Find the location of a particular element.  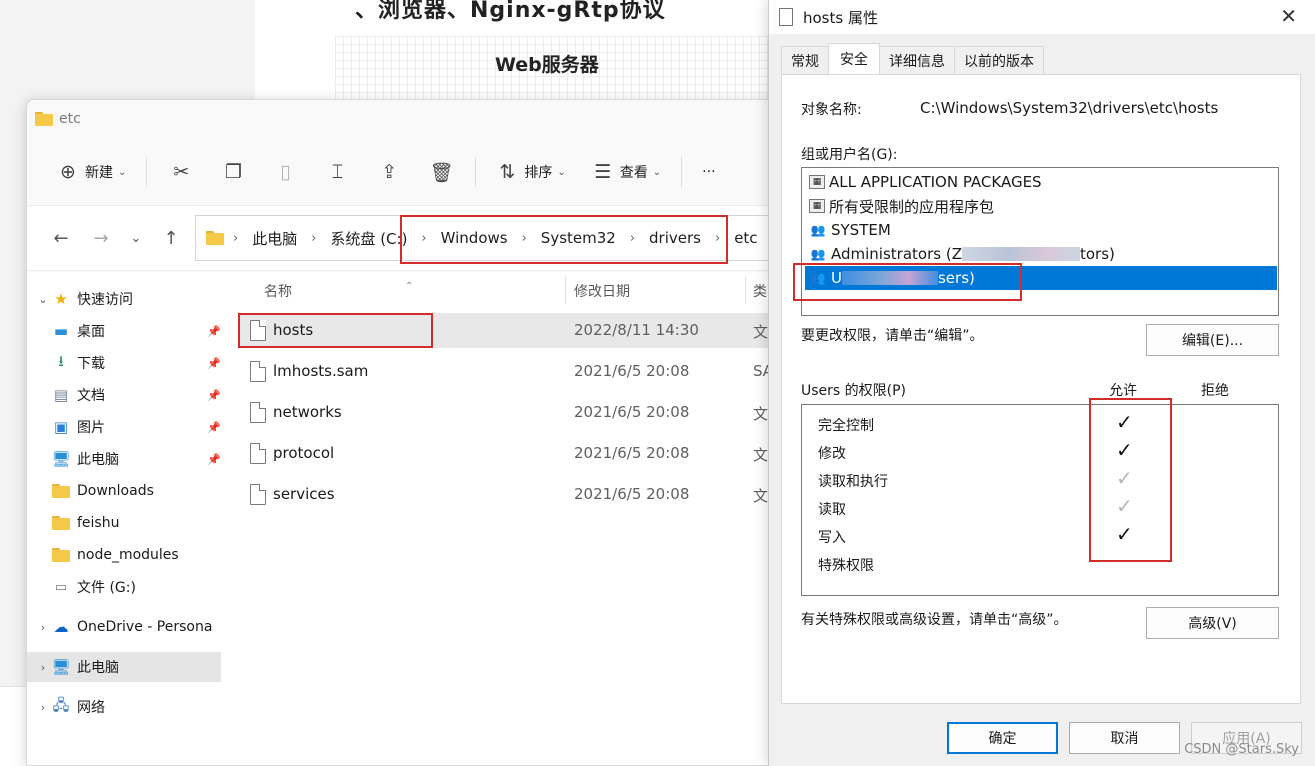

paste-button: ▯ is located at coordinates (285, 172).